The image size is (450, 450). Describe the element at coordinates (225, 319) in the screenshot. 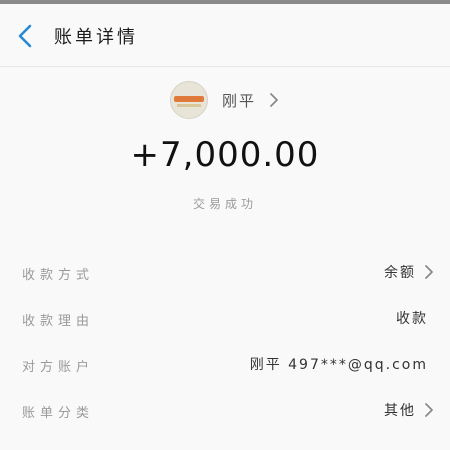

I see `detail-row-reason: 收款理由 收款` at that location.